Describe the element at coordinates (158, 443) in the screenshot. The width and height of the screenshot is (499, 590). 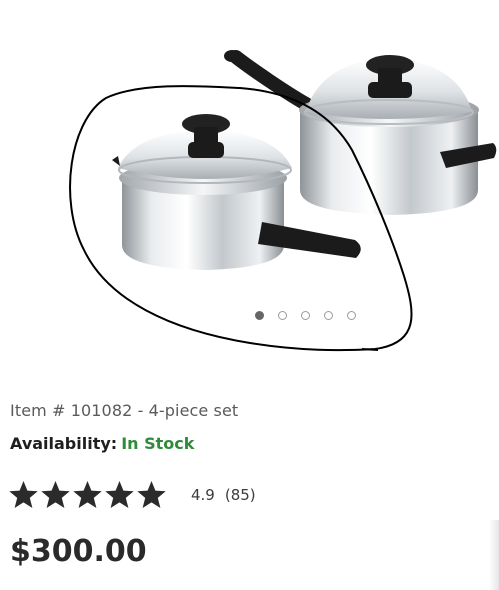
I see `availability-status: In Stock` at that location.